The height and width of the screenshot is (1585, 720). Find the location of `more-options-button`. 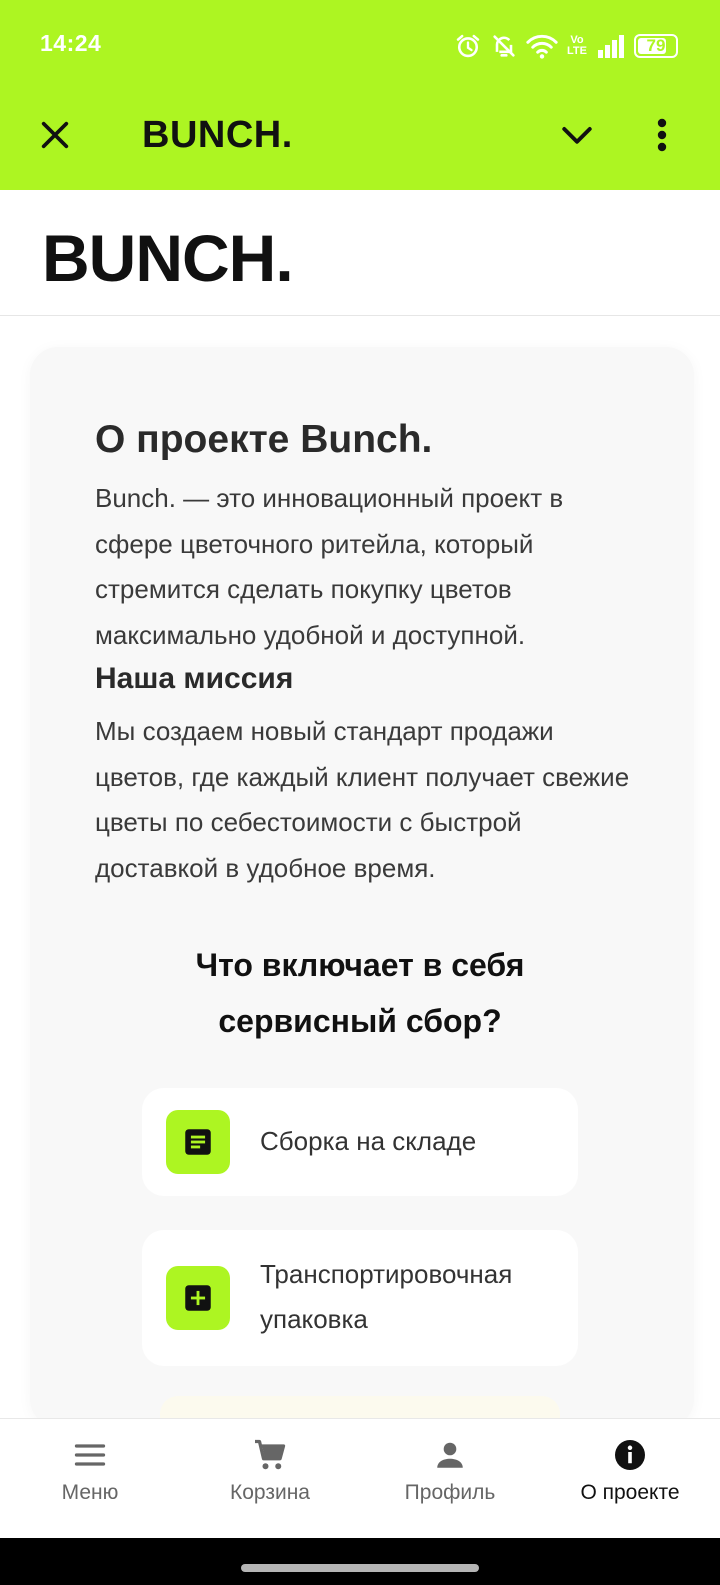

more-options-button is located at coordinates (662, 135).